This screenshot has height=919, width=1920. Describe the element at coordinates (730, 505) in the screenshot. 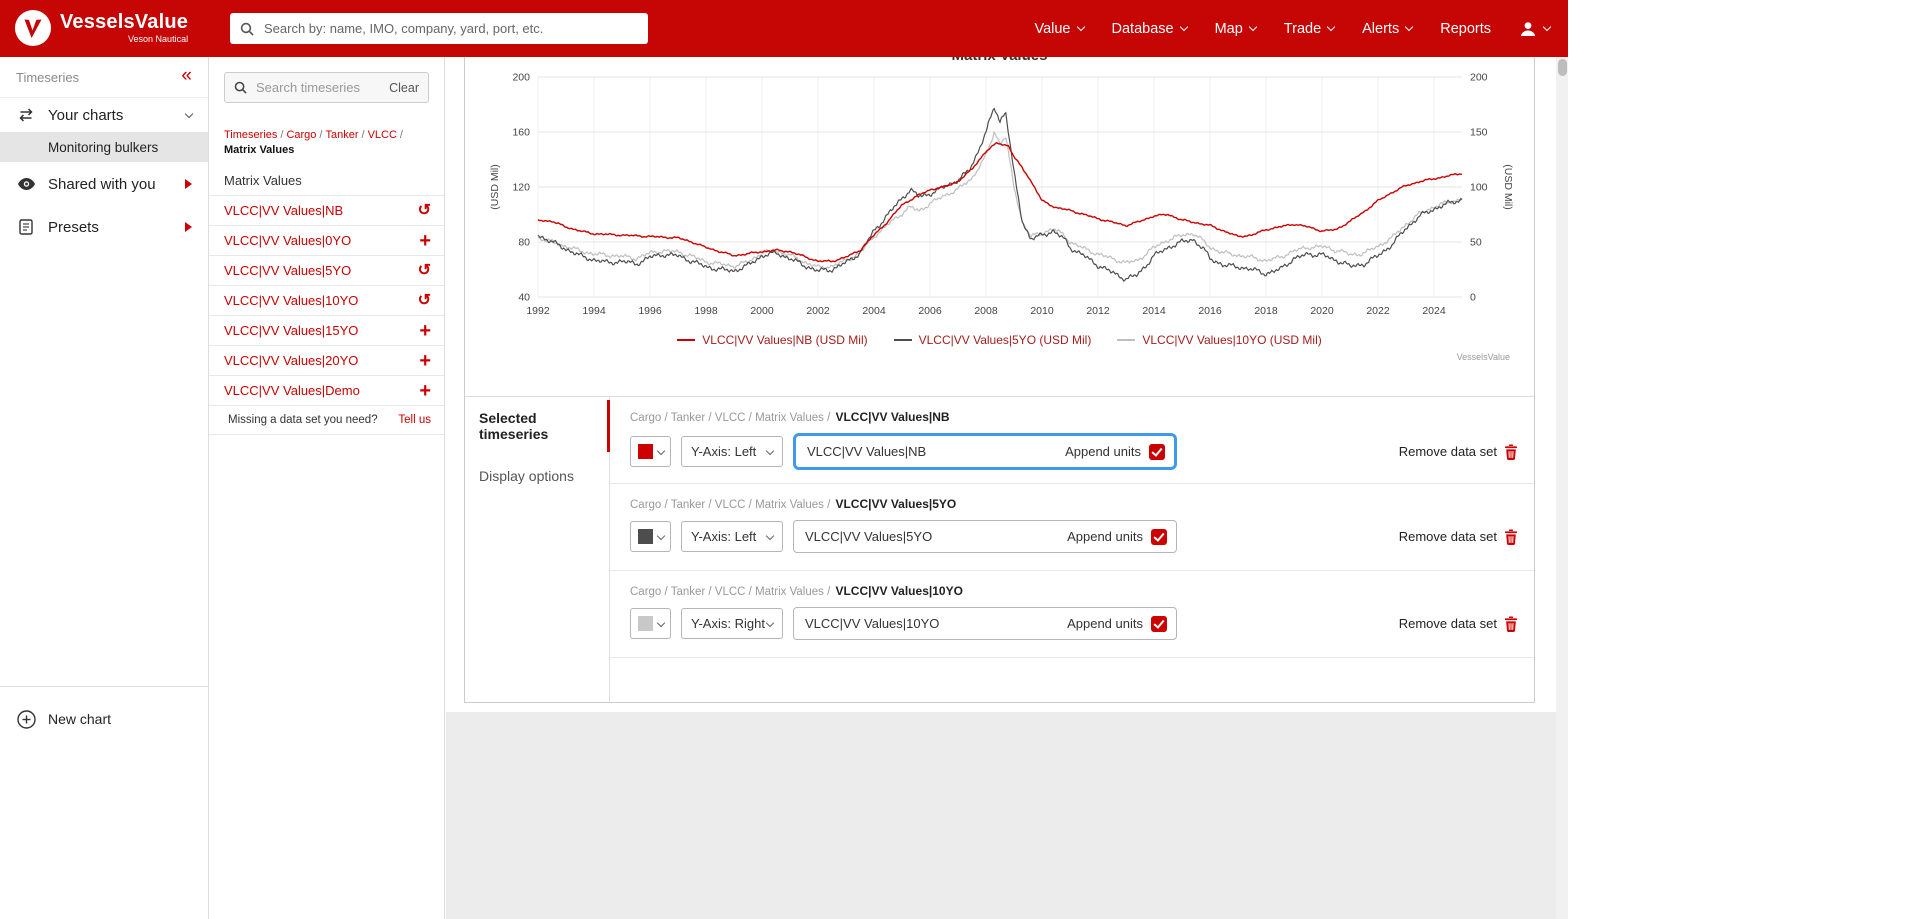

I see `series-breadcrumb-path: Cargo / Tanker / VLCC / Matrix Values /` at that location.